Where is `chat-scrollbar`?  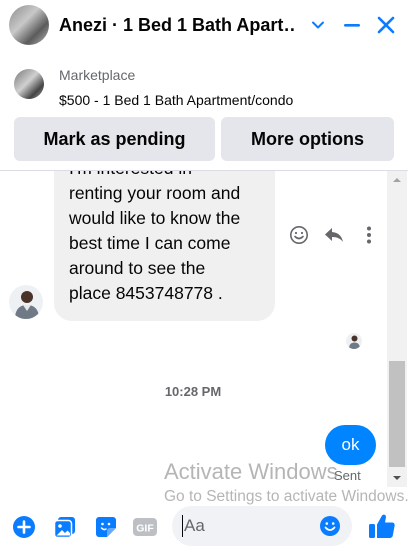 chat-scrollbar is located at coordinates (397, 329).